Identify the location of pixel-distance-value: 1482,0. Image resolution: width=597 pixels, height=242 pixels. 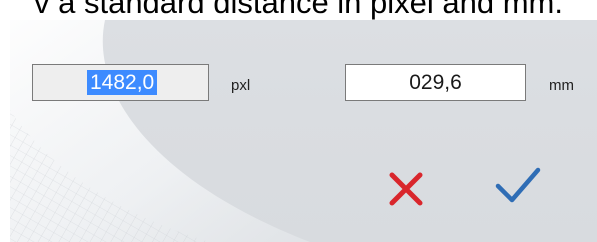
(122, 82).